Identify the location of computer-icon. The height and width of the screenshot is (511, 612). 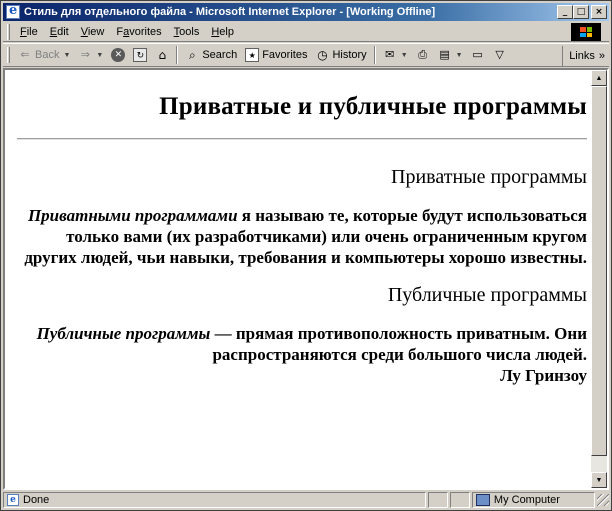
(482, 500).